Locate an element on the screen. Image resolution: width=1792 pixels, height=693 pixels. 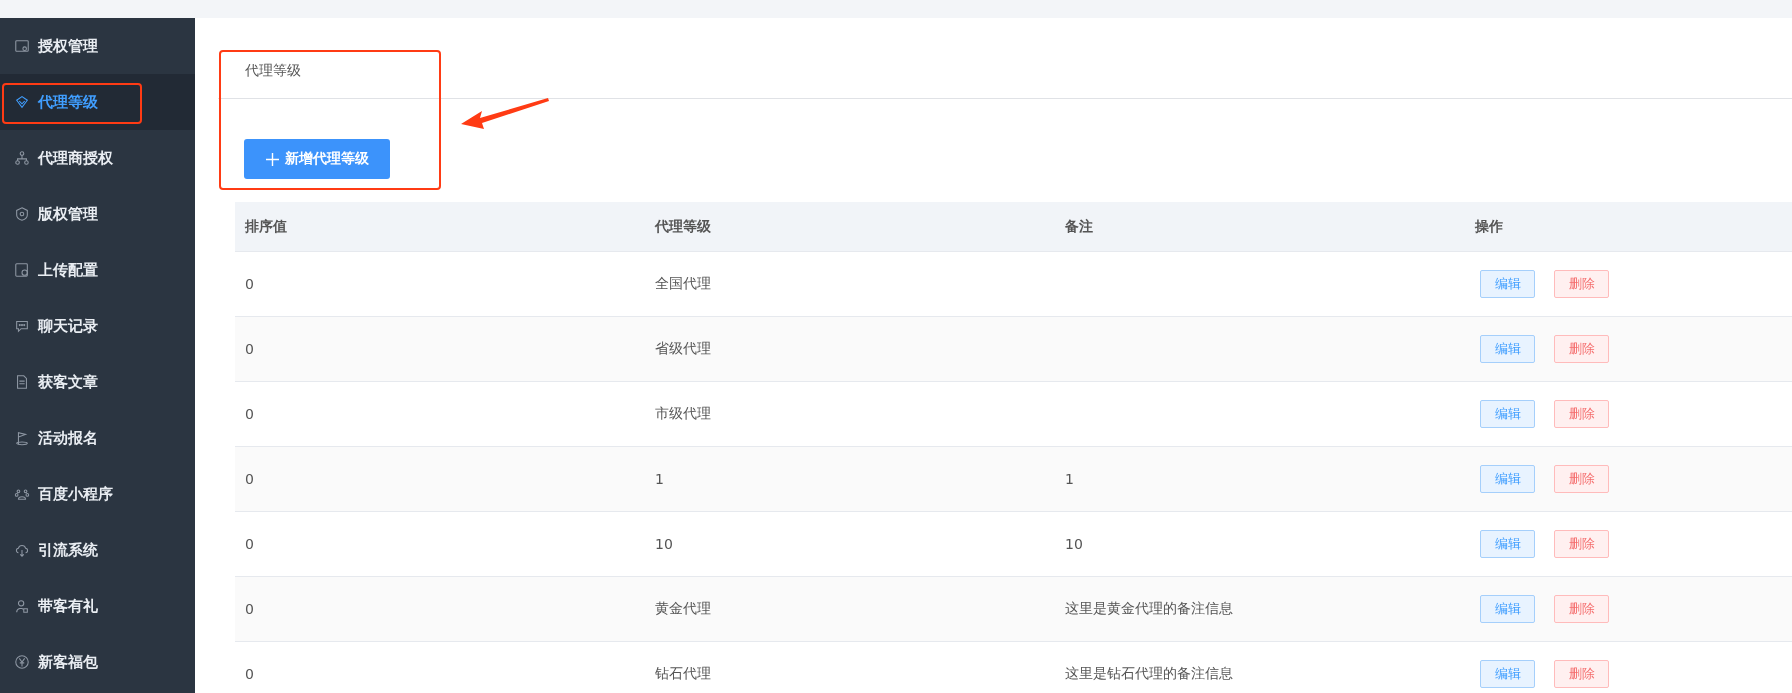
add-level-button: 新增代理等级 is located at coordinates (317, 159).